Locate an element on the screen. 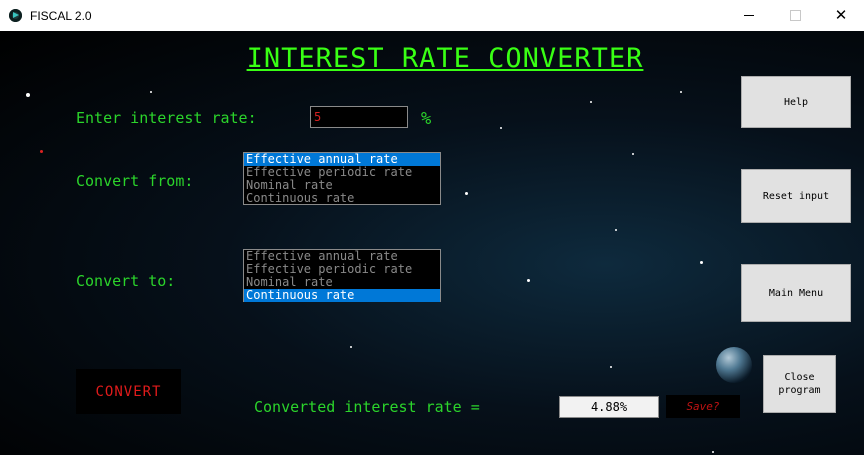  result-field: 4.88% is located at coordinates (609, 407).